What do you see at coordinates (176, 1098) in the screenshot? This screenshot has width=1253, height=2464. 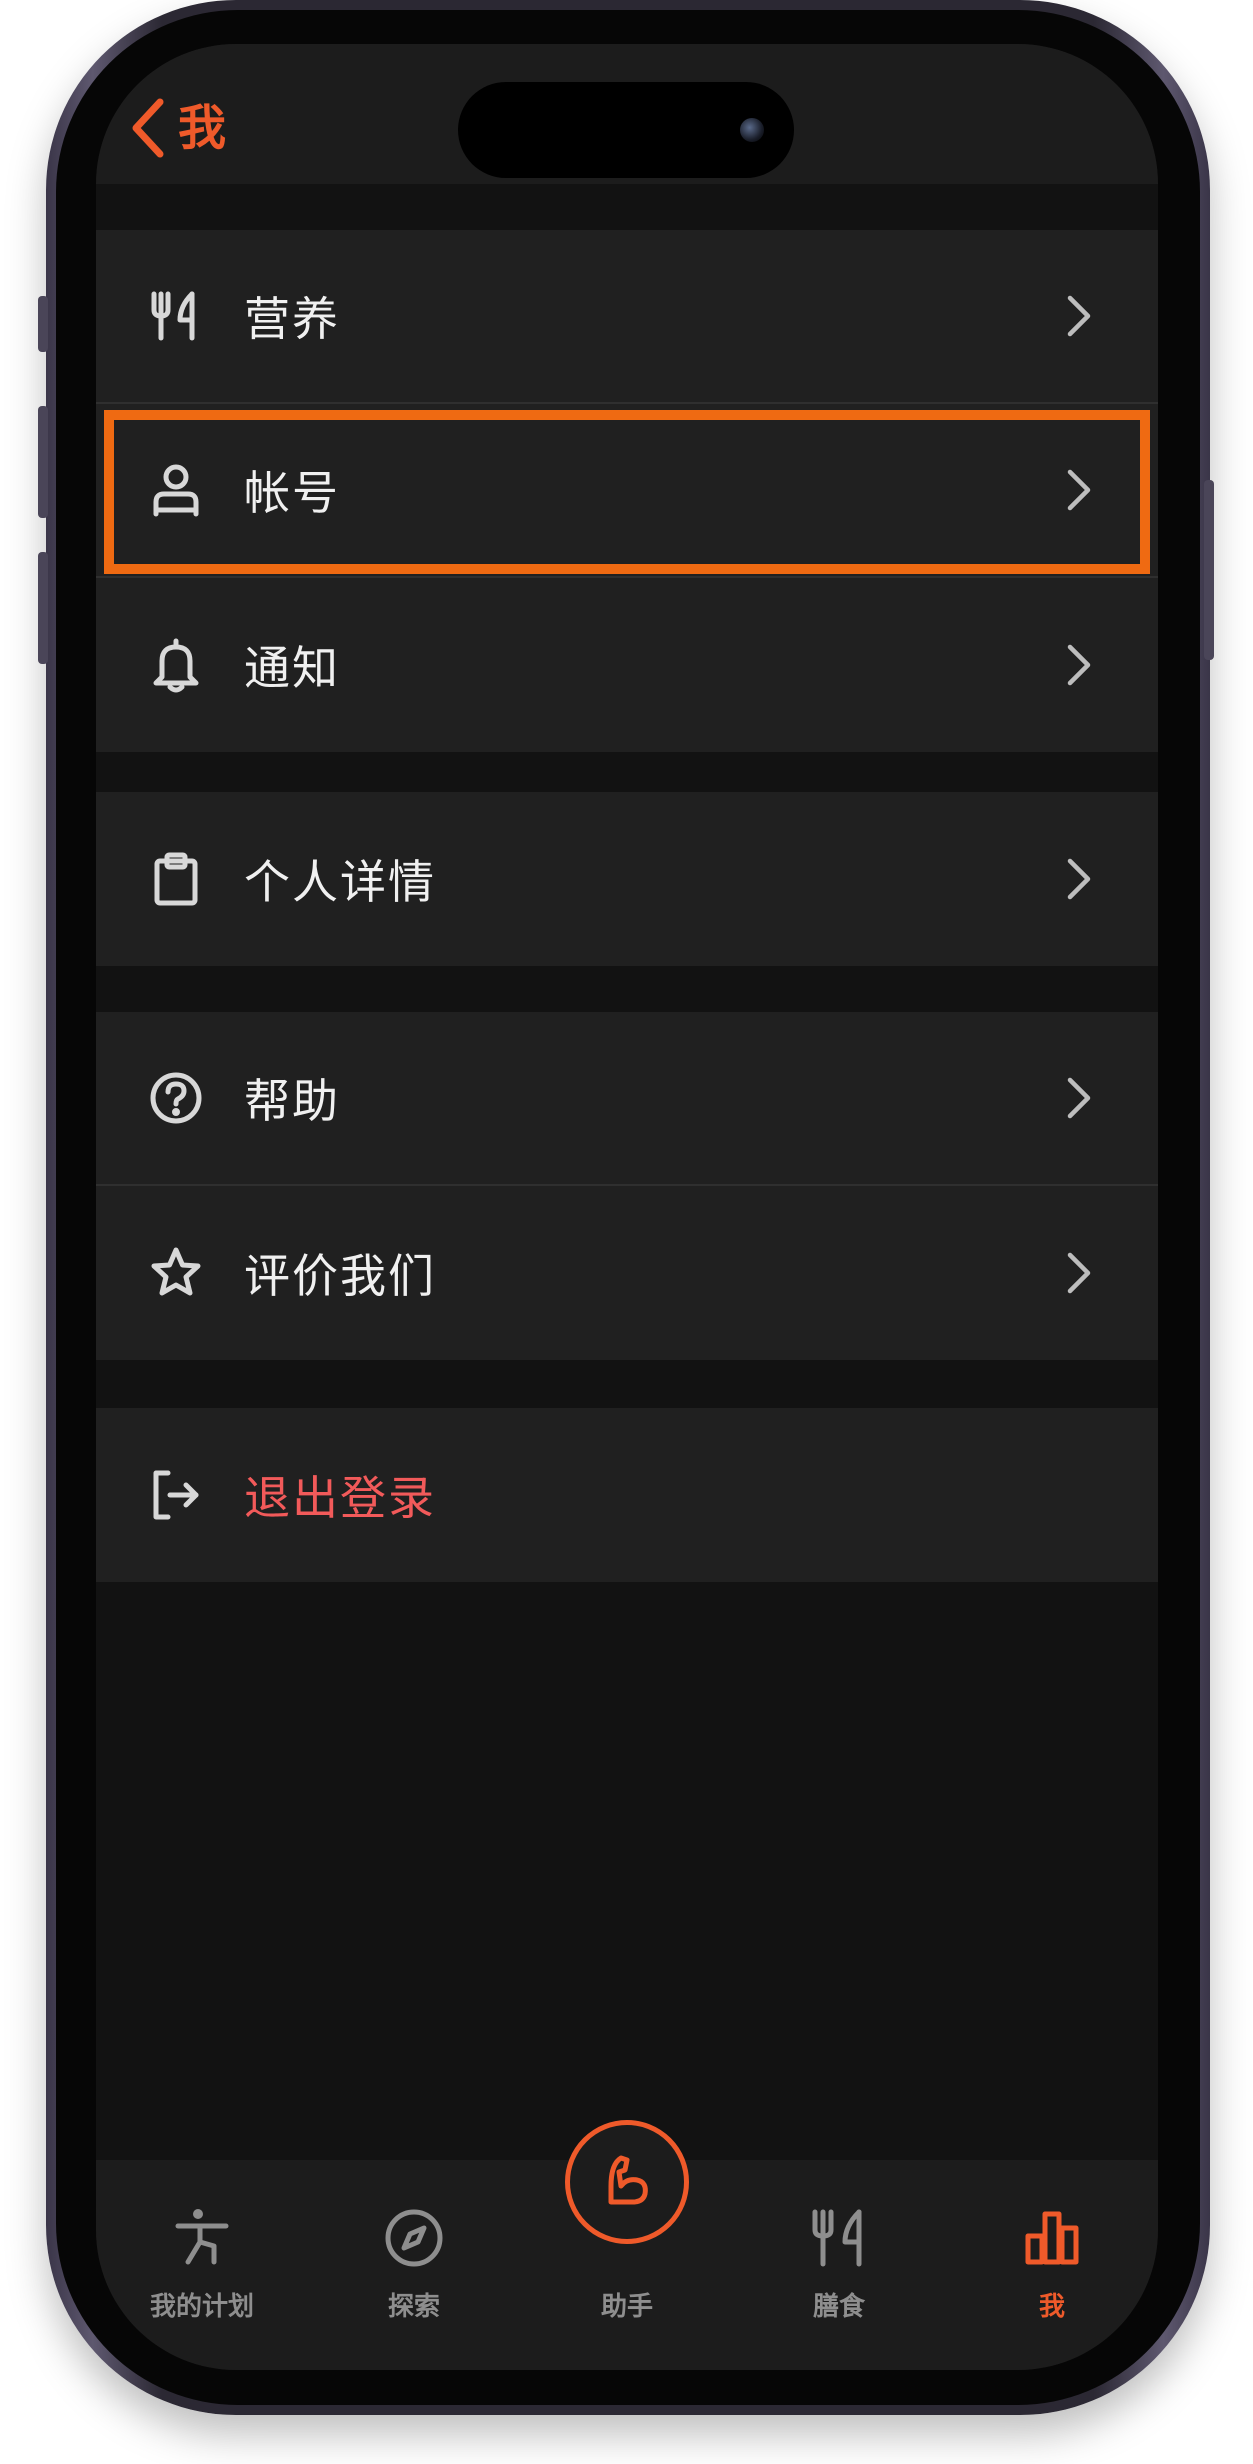 I see `help-circle-icon` at bounding box center [176, 1098].